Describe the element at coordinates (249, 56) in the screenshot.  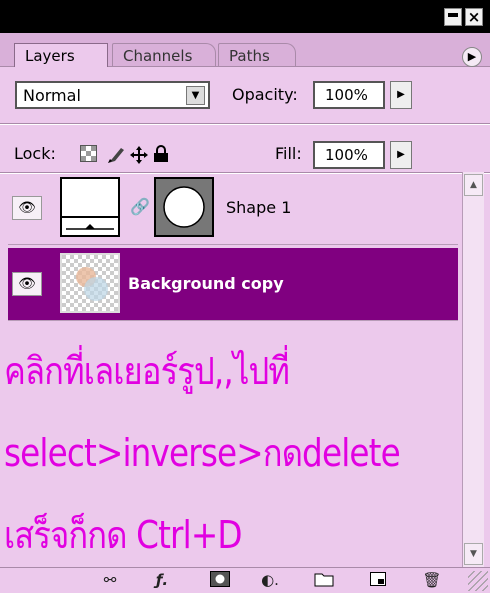
I see `tab-paths-label: Paths` at that location.